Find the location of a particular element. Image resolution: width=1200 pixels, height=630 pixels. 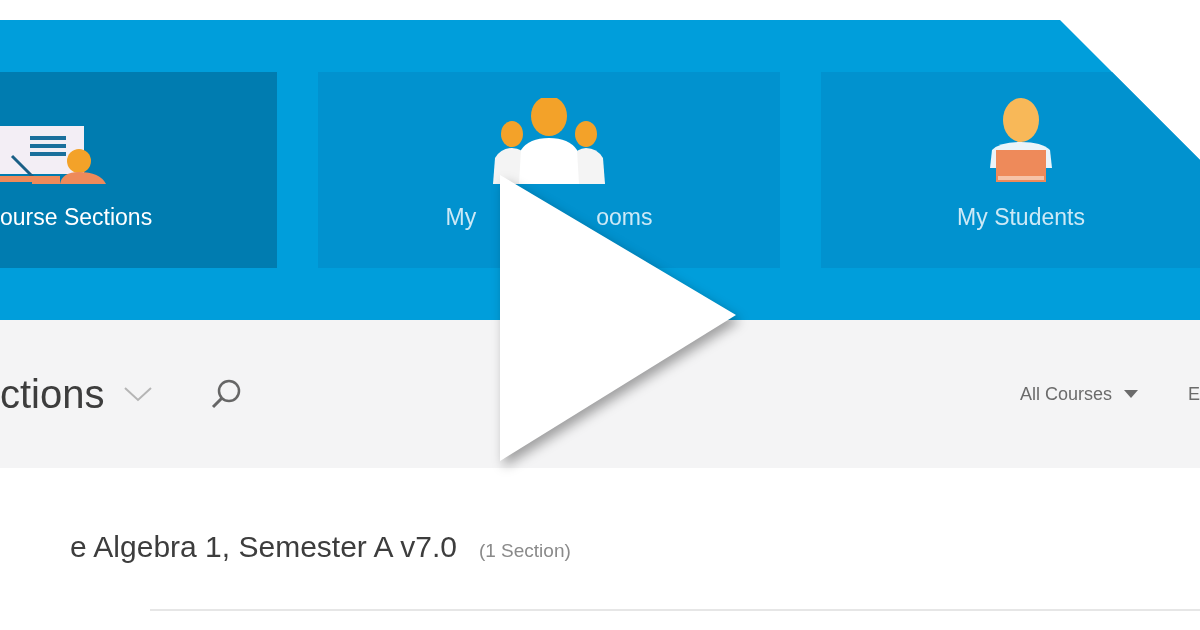

nav-tile: My ooms is located at coordinates (549, 170).